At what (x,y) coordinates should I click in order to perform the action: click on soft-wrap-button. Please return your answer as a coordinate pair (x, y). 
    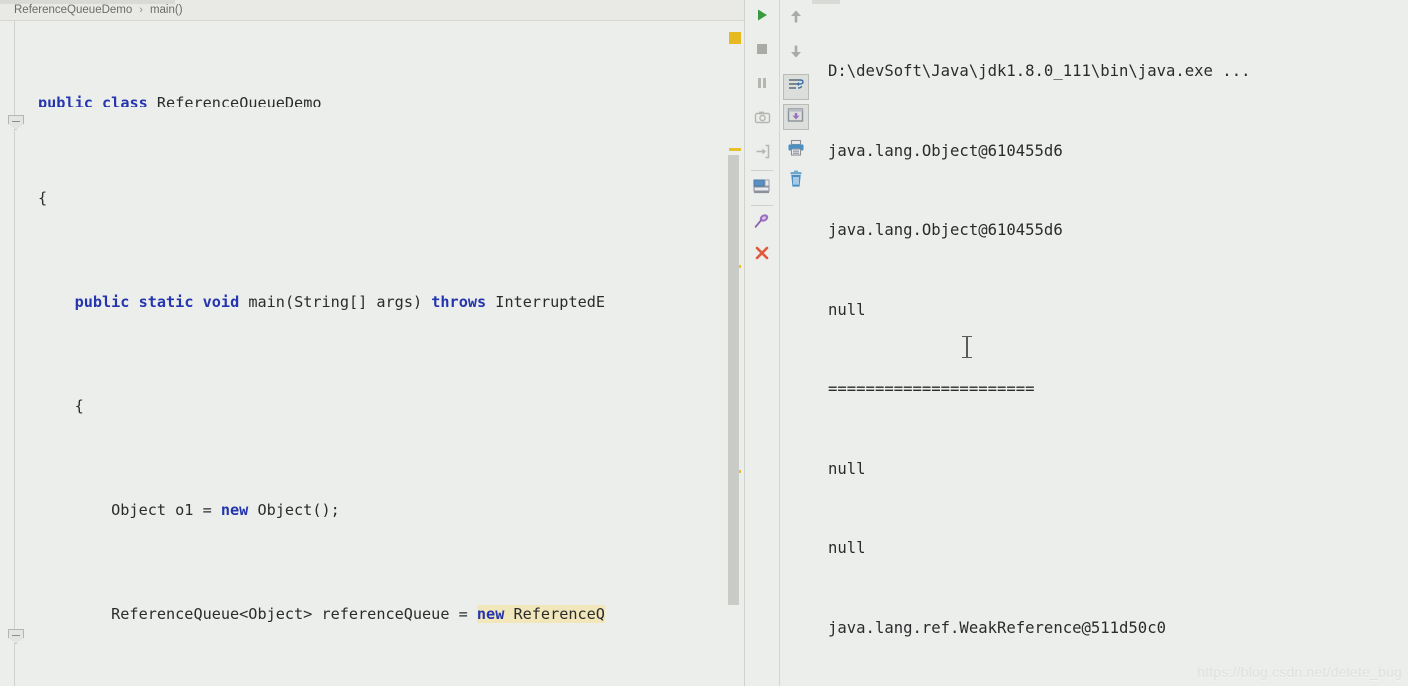
    Looking at the image, I should click on (796, 87).